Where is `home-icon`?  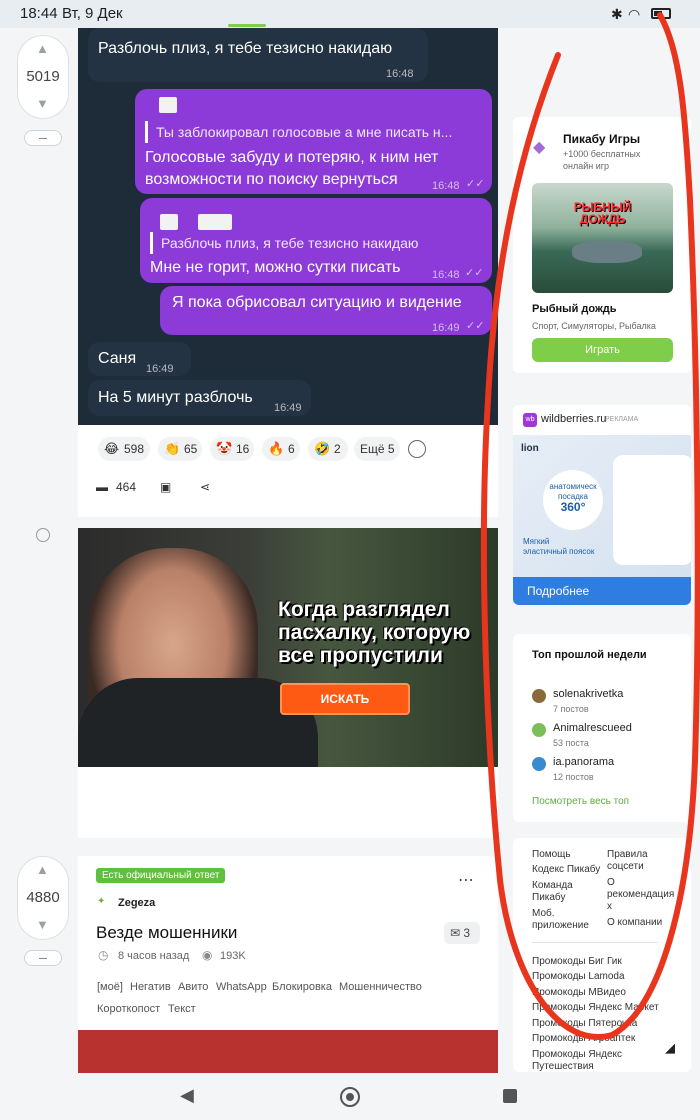
home-icon is located at coordinates (350, 1097).